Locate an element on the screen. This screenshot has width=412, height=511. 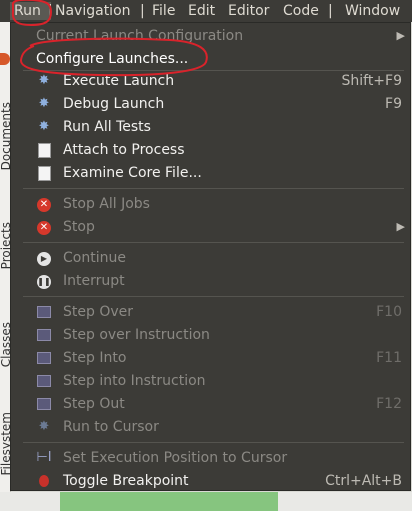
menu-item-step-out: Step Out F12 is located at coordinates (210, 403).